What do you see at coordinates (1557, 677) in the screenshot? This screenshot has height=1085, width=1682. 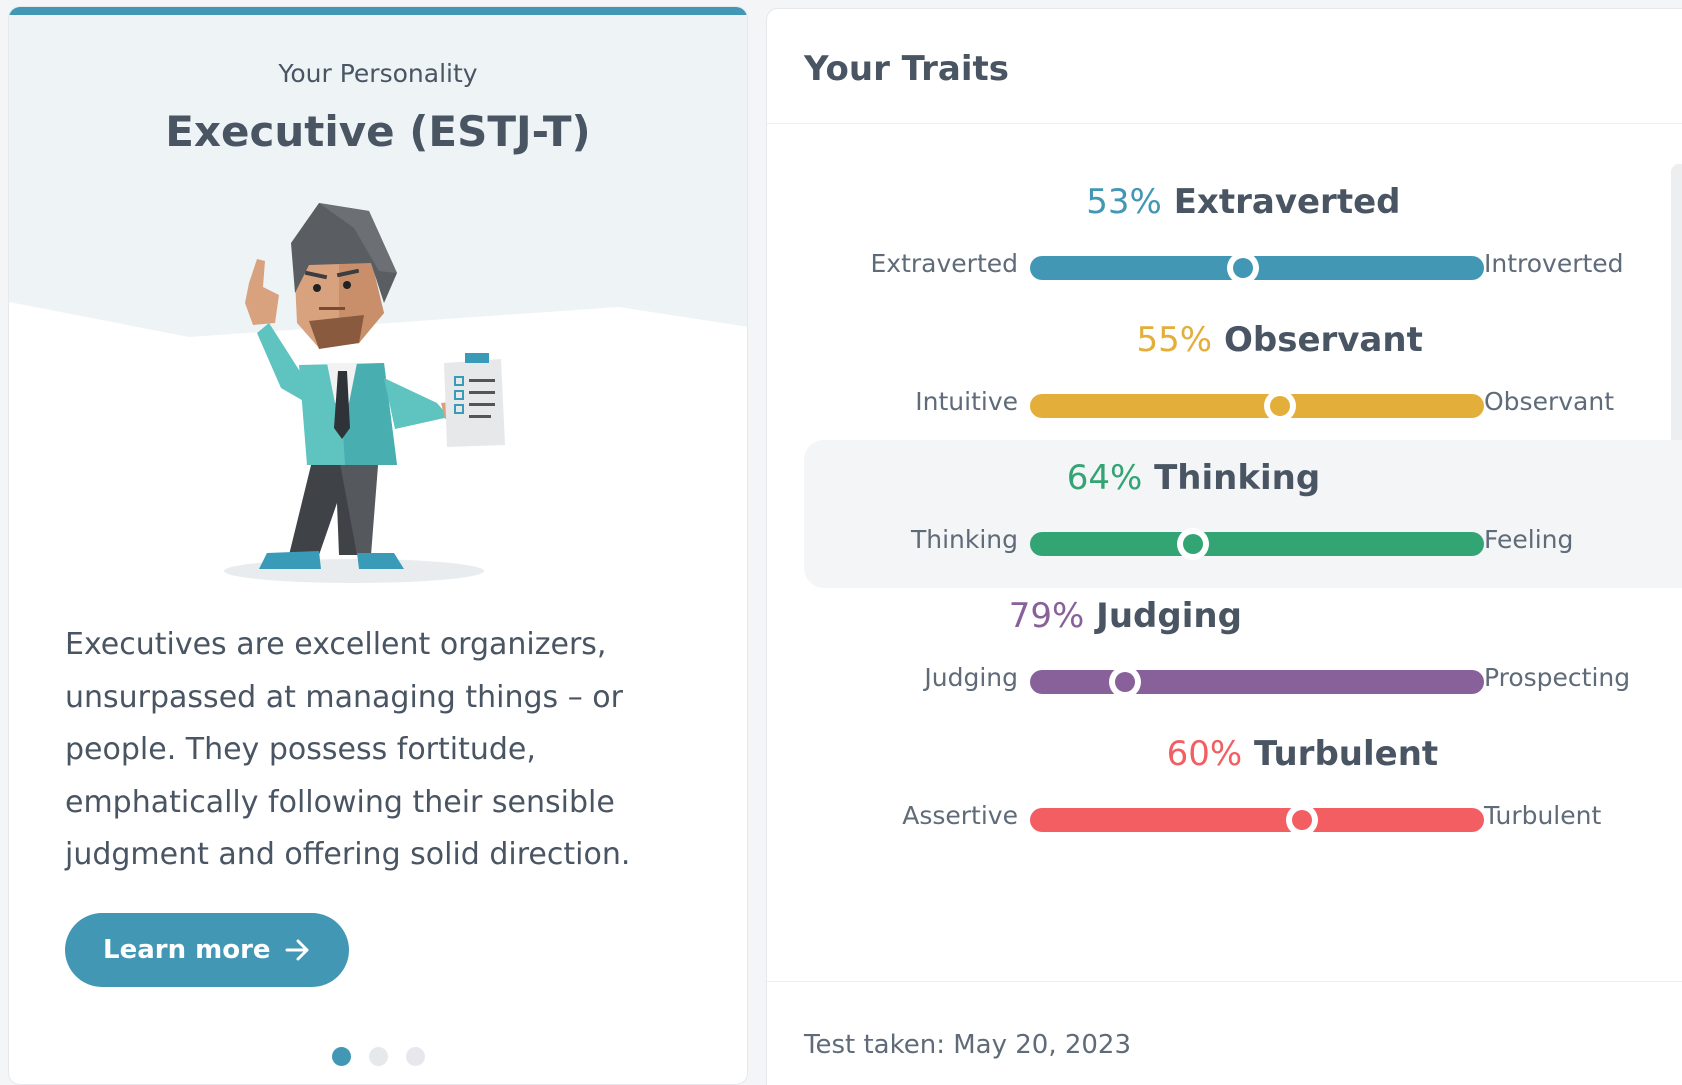 I see `trait-right-label: Prospecting` at bounding box center [1557, 677].